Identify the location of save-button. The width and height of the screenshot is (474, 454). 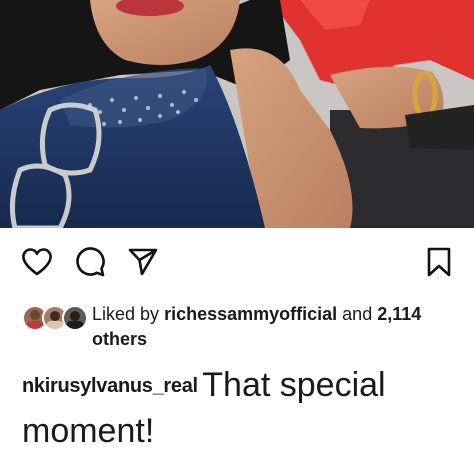
(439, 262).